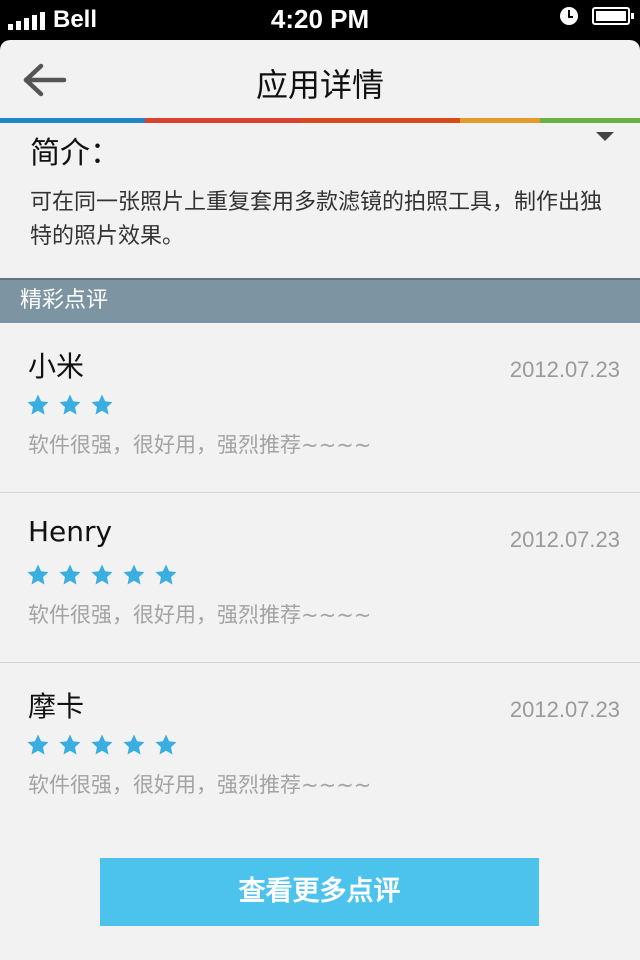 This screenshot has height=960, width=640. Describe the element at coordinates (605, 136) in the screenshot. I see `collapse-triangle-icon` at that location.